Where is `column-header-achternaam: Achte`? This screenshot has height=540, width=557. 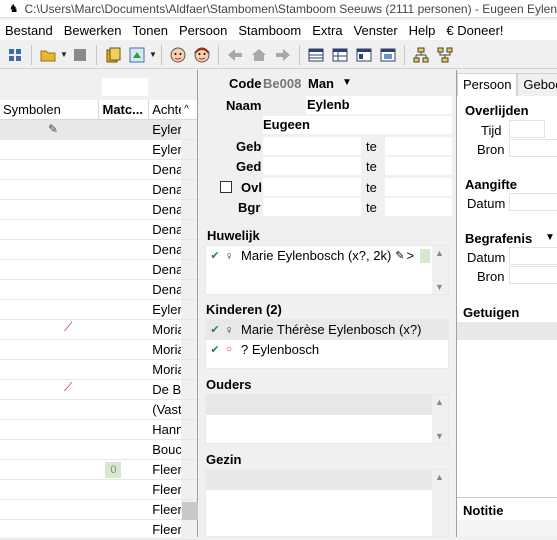 column-header-achternaam: Achte is located at coordinates (165, 109).